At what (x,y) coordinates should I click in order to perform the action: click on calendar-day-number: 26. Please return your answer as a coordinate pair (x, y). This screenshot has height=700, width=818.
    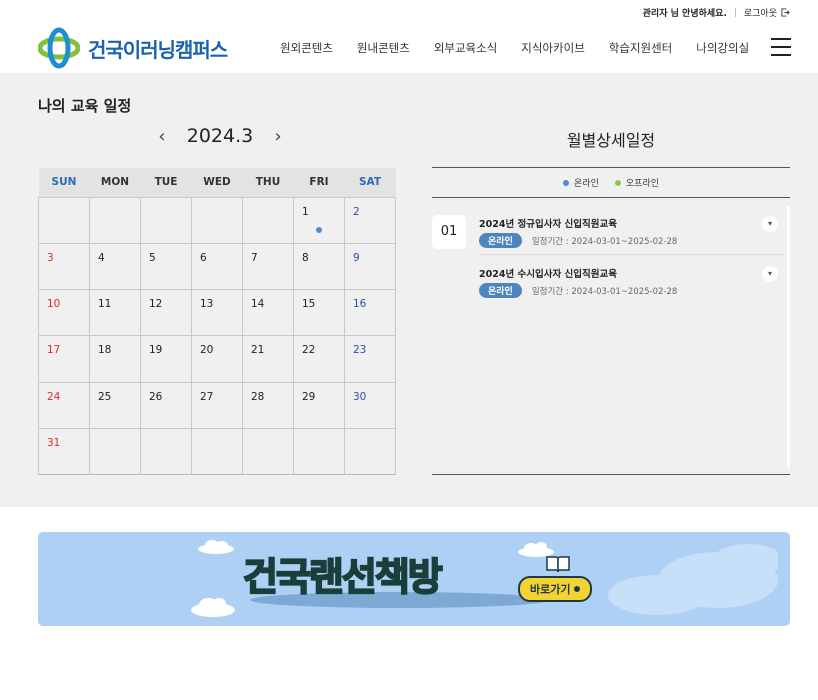
    Looking at the image, I should click on (156, 396).